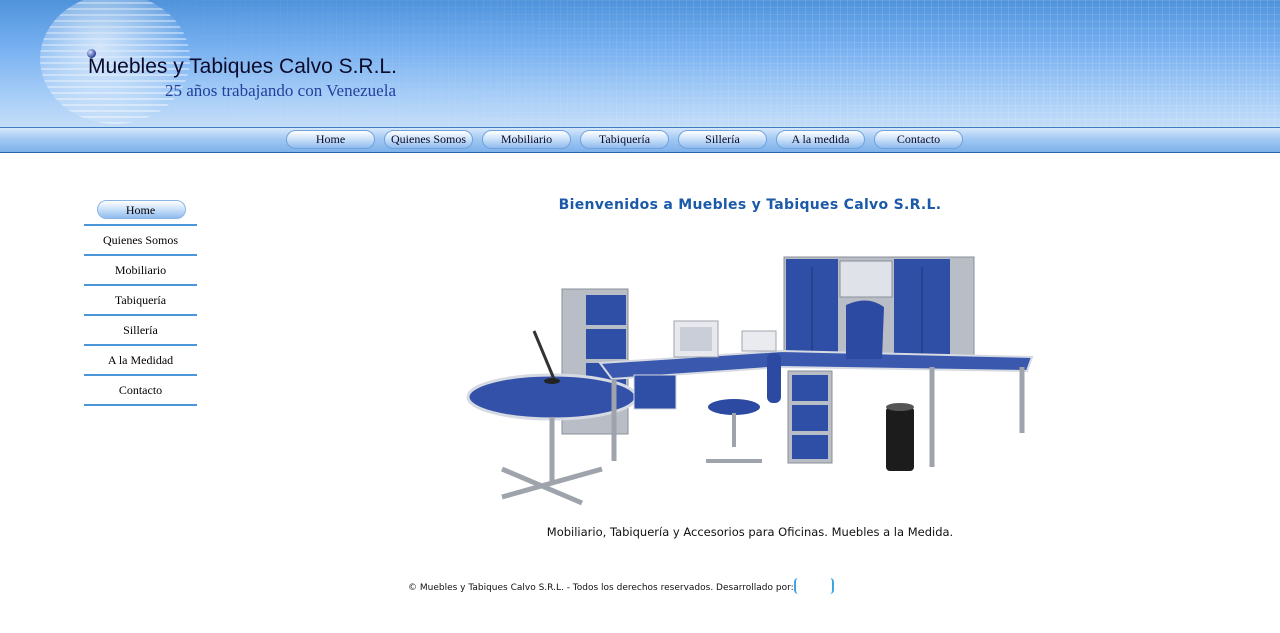 This screenshot has width=1280, height=633. Describe the element at coordinates (428, 139) in the screenshot. I see `top-nav-quienes-somos: Quienes Somos` at that location.